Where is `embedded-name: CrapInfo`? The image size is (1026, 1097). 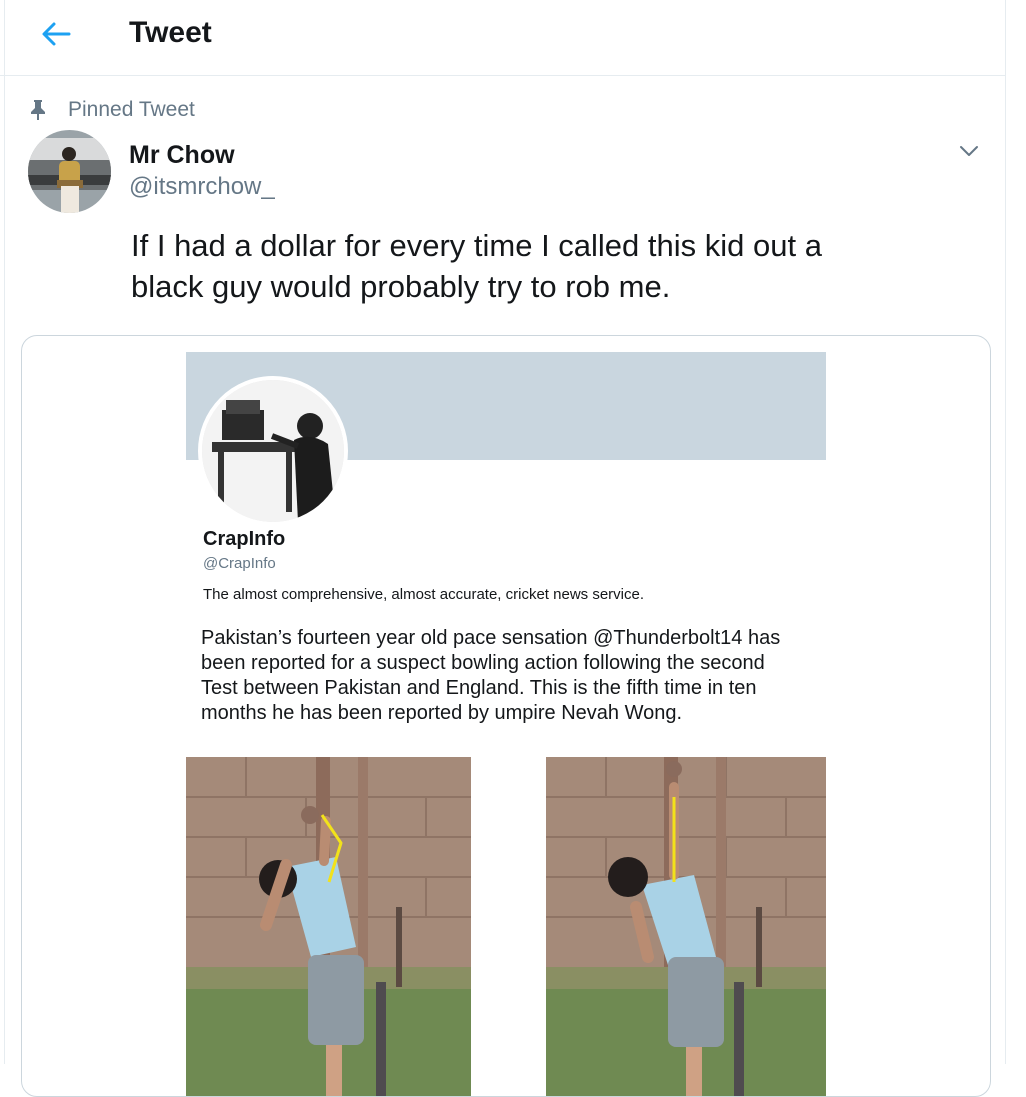 embedded-name: CrapInfo is located at coordinates (244, 539).